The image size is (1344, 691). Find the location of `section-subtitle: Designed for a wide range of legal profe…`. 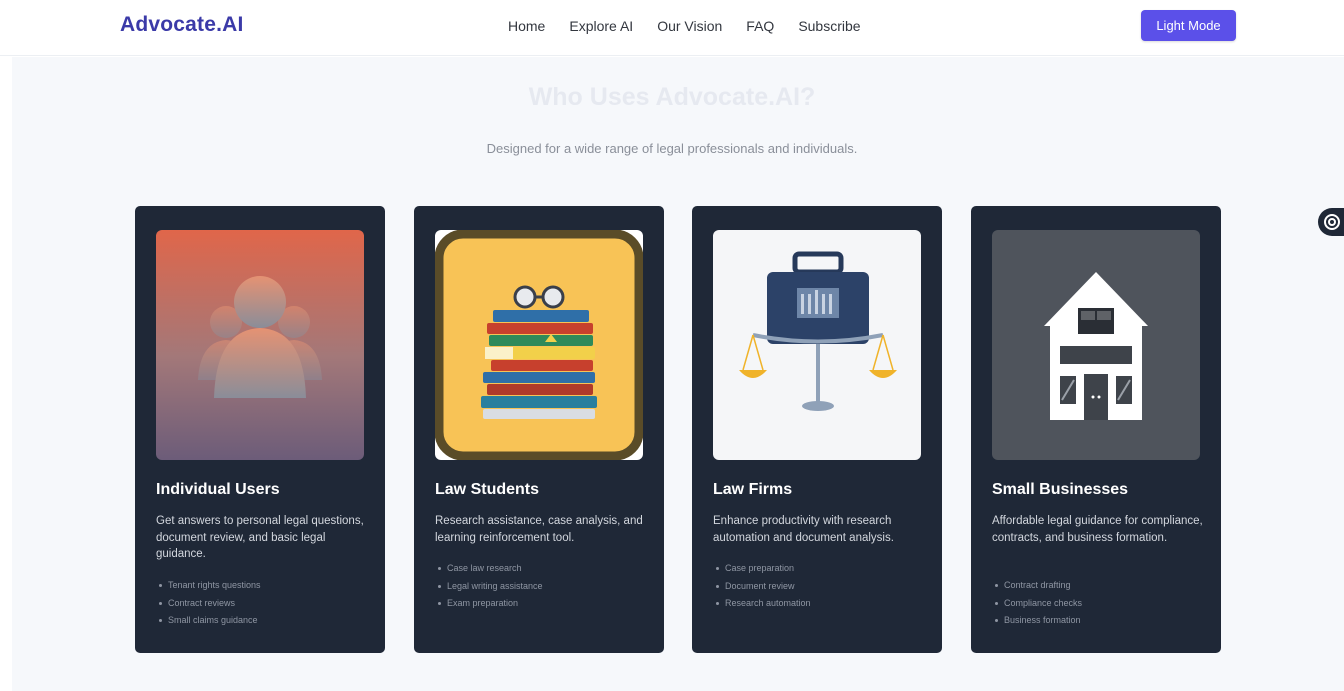

section-subtitle: Designed for a wide range of legal profe… is located at coordinates (672, 148).